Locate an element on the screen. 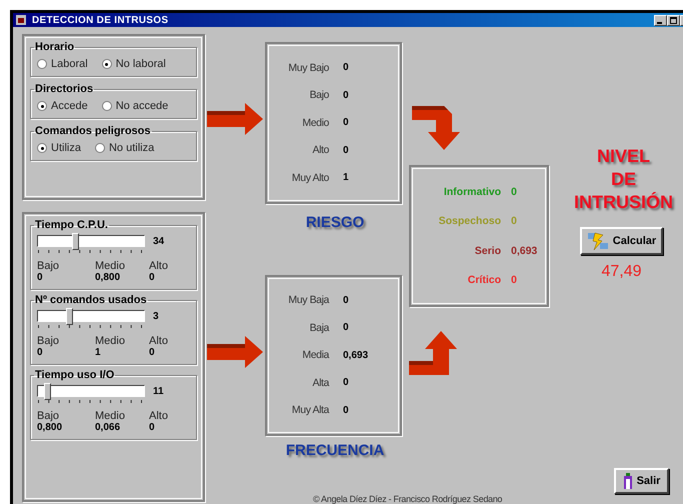 The image size is (683, 504). slider-value: 34 is located at coordinates (158, 241).